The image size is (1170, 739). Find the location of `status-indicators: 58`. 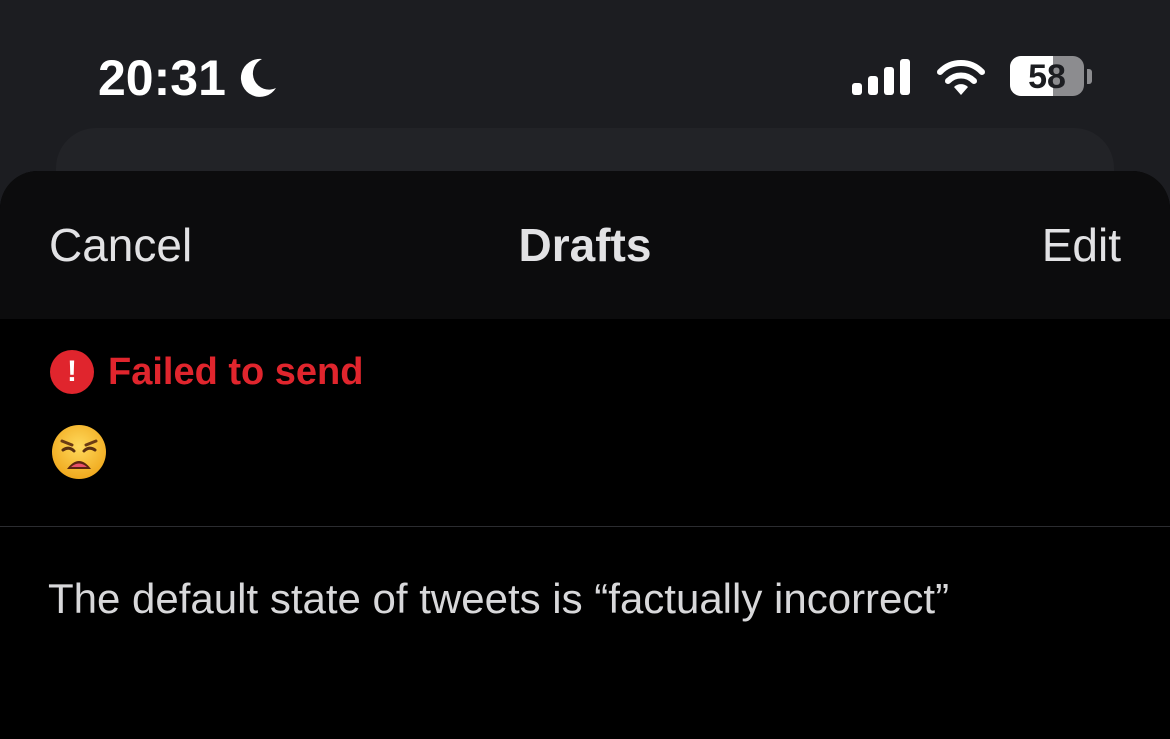

status-indicators: 58 is located at coordinates (972, 77).